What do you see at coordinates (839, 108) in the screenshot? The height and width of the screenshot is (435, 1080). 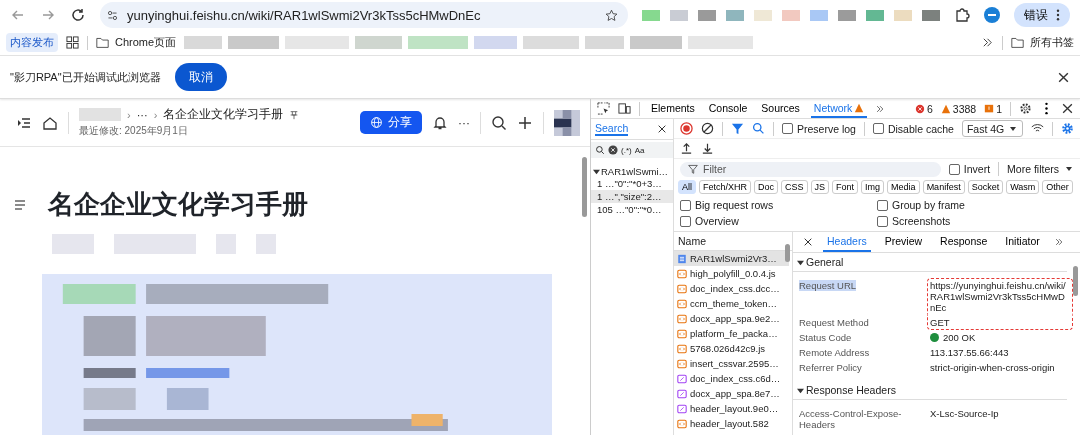 I see `devtools-tab: Network` at bounding box center [839, 108].